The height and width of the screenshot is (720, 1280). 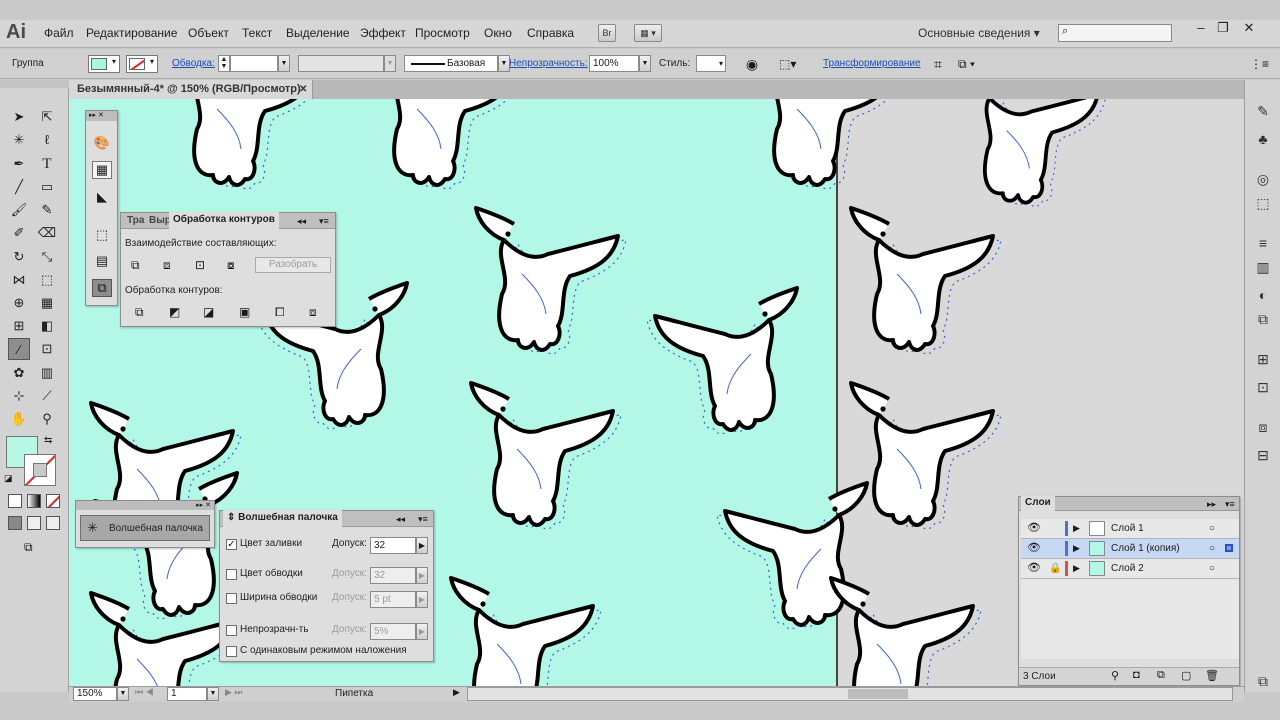 What do you see at coordinates (1055, 568) in the screenshot?
I see `lock-icon: 🔒` at bounding box center [1055, 568].